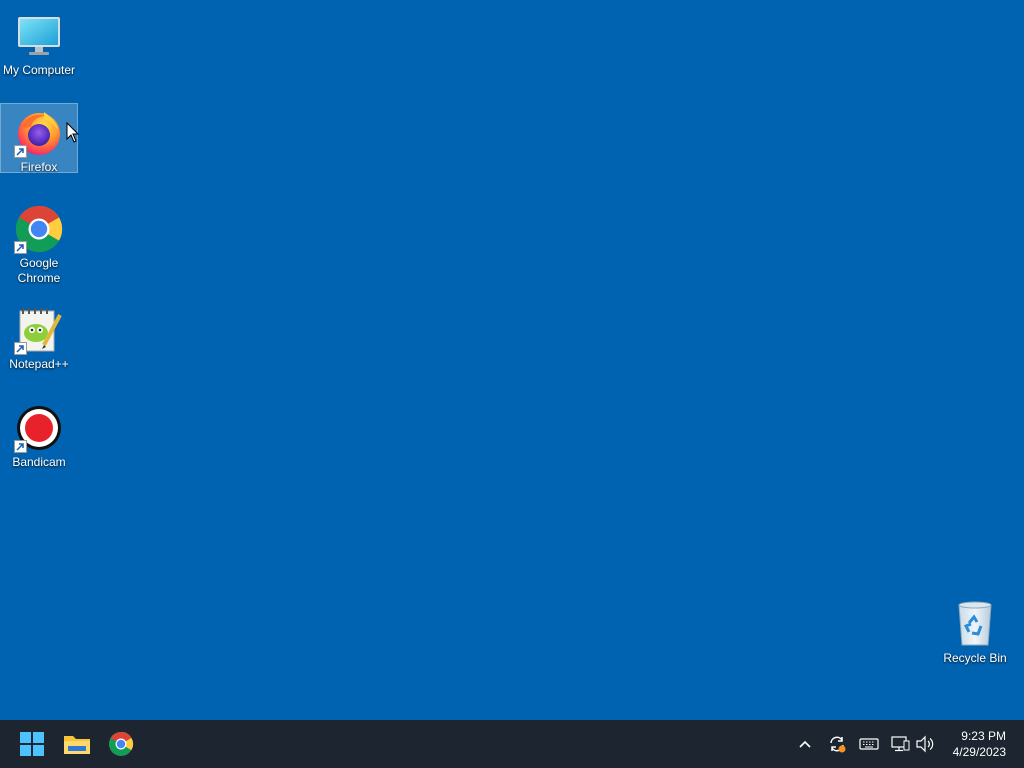 The height and width of the screenshot is (768, 1024). I want to click on desktop-icon-label: Notepad++, so click(39, 364).